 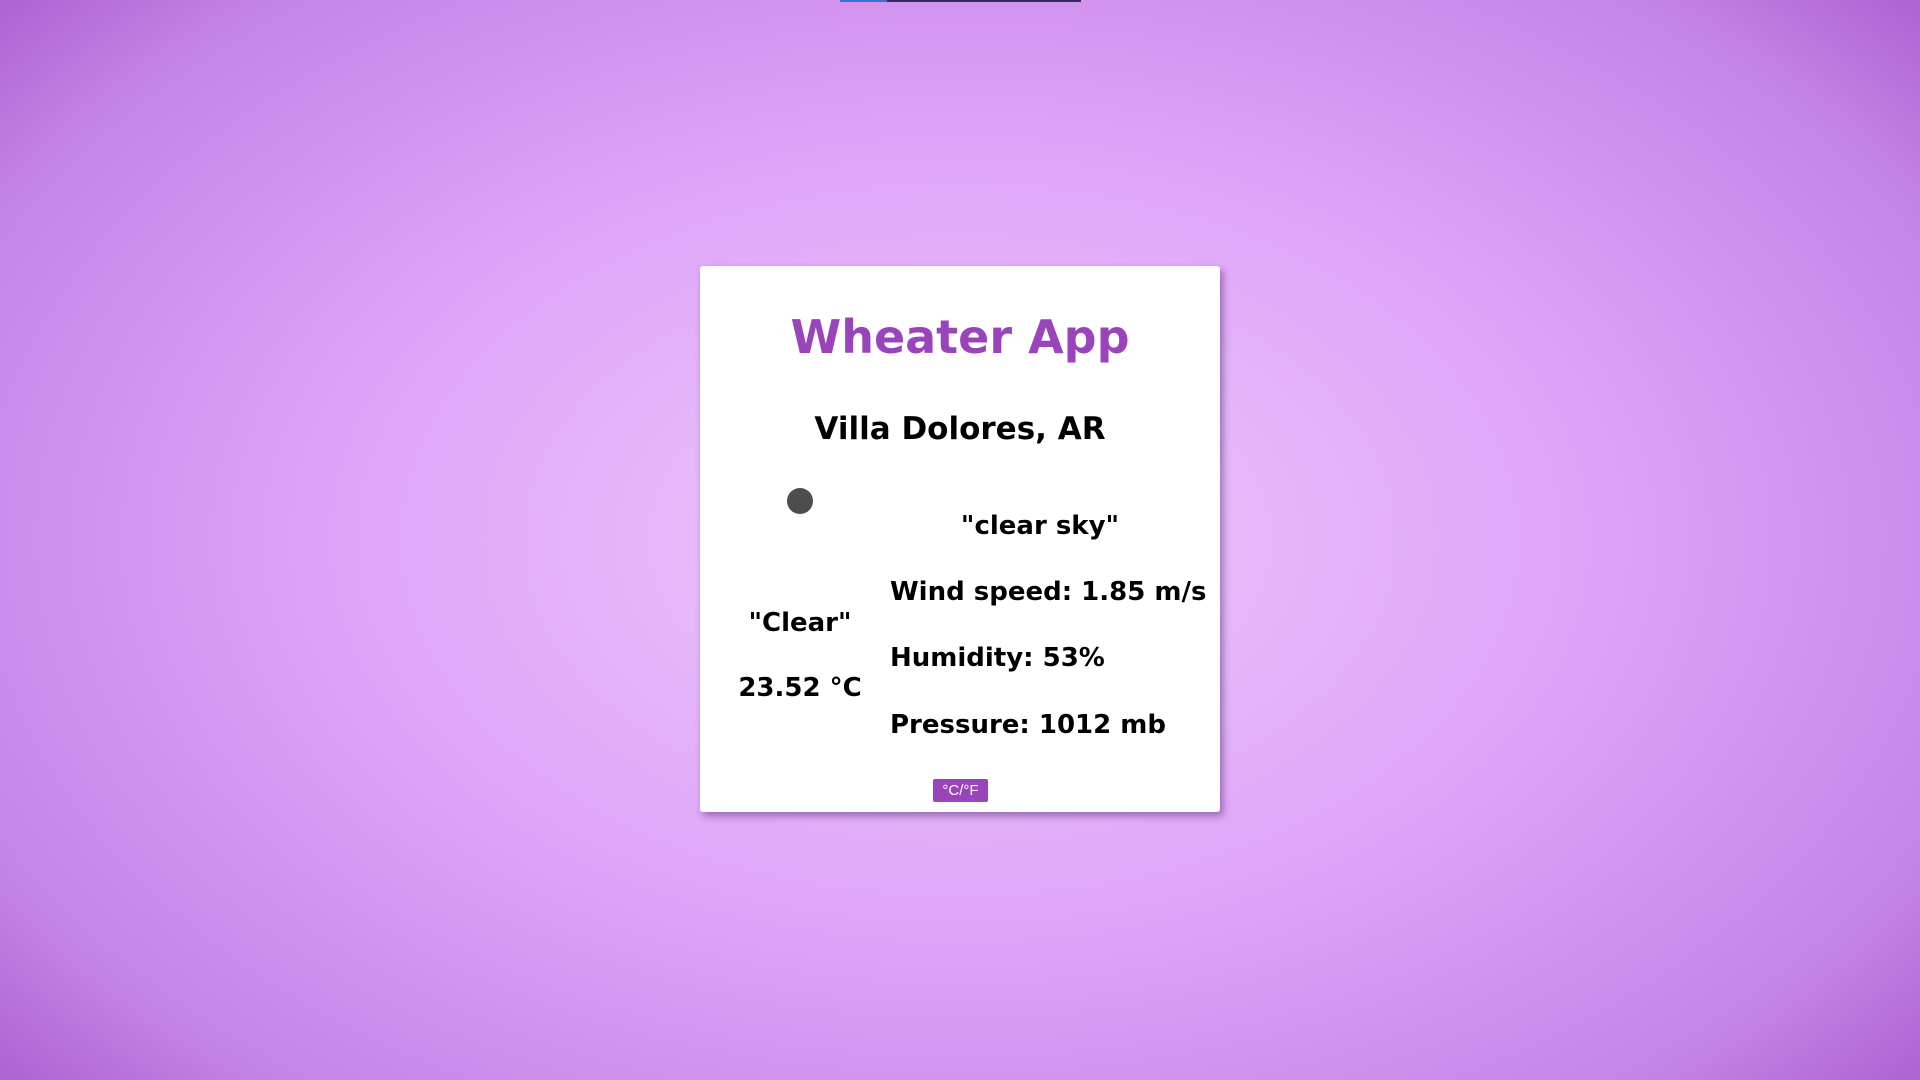 What do you see at coordinates (1040, 526) in the screenshot?
I see `weather-description: "clear sky"` at bounding box center [1040, 526].